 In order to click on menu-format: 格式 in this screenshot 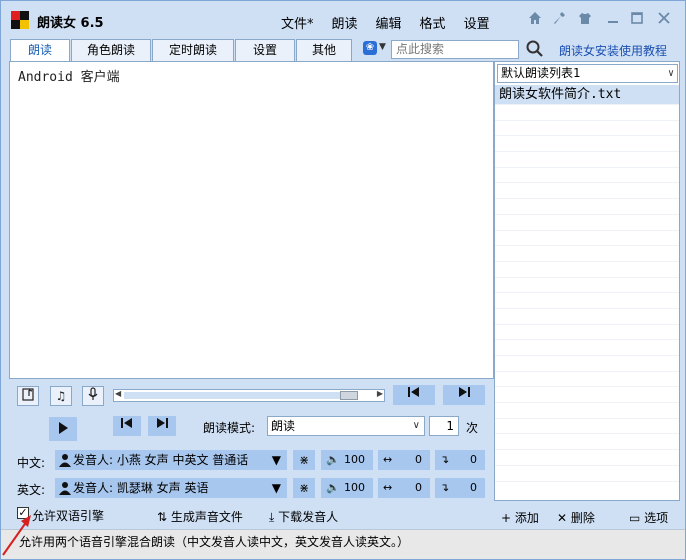, I will do `click(433, 22)`.